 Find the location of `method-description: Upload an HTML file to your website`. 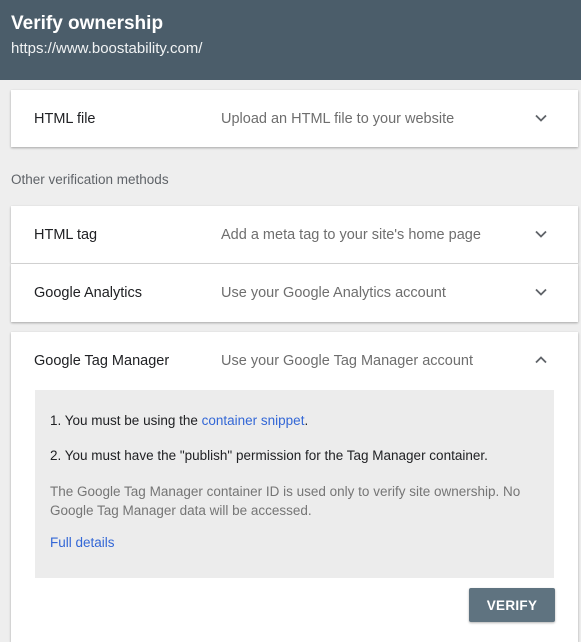

method-description: Upload an HTML file to your website is located at coordinates (338, 119).